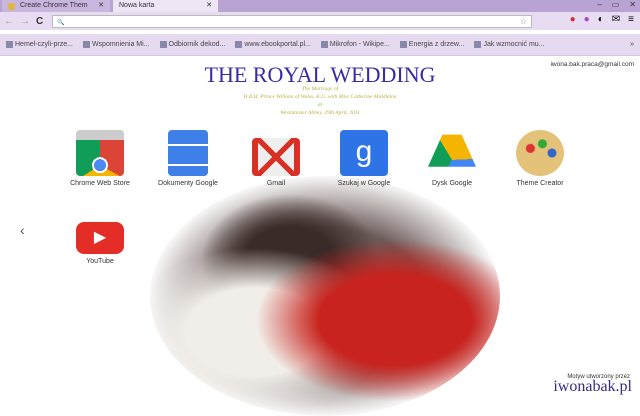  What do you see at coordinates (523, 21) in the screenshot?
I see `bookmark-star-icon: ☆` at bounding box center [523, 21].